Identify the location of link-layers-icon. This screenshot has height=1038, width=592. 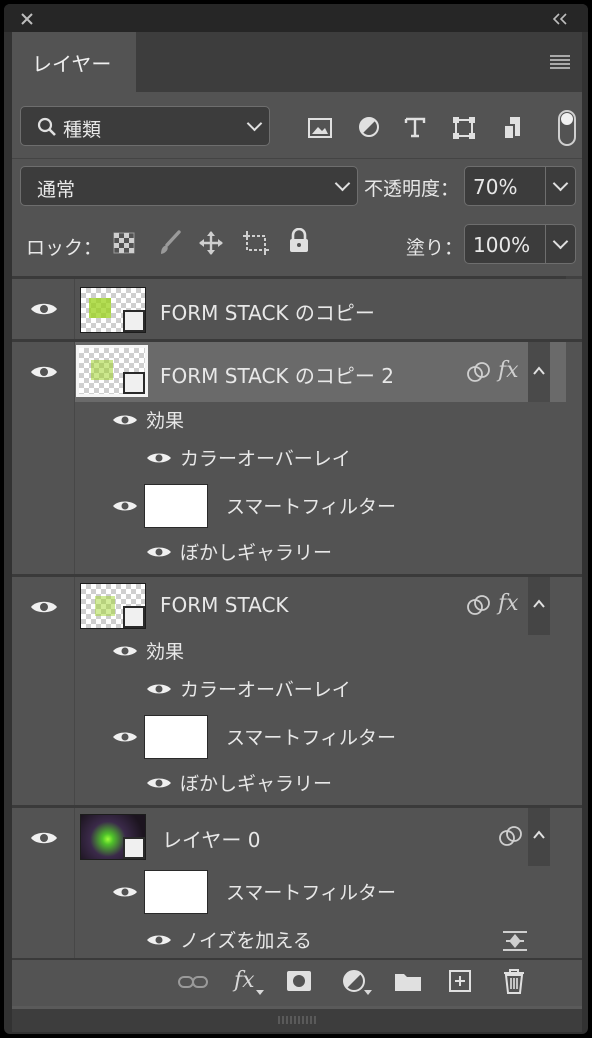
(193, 982).